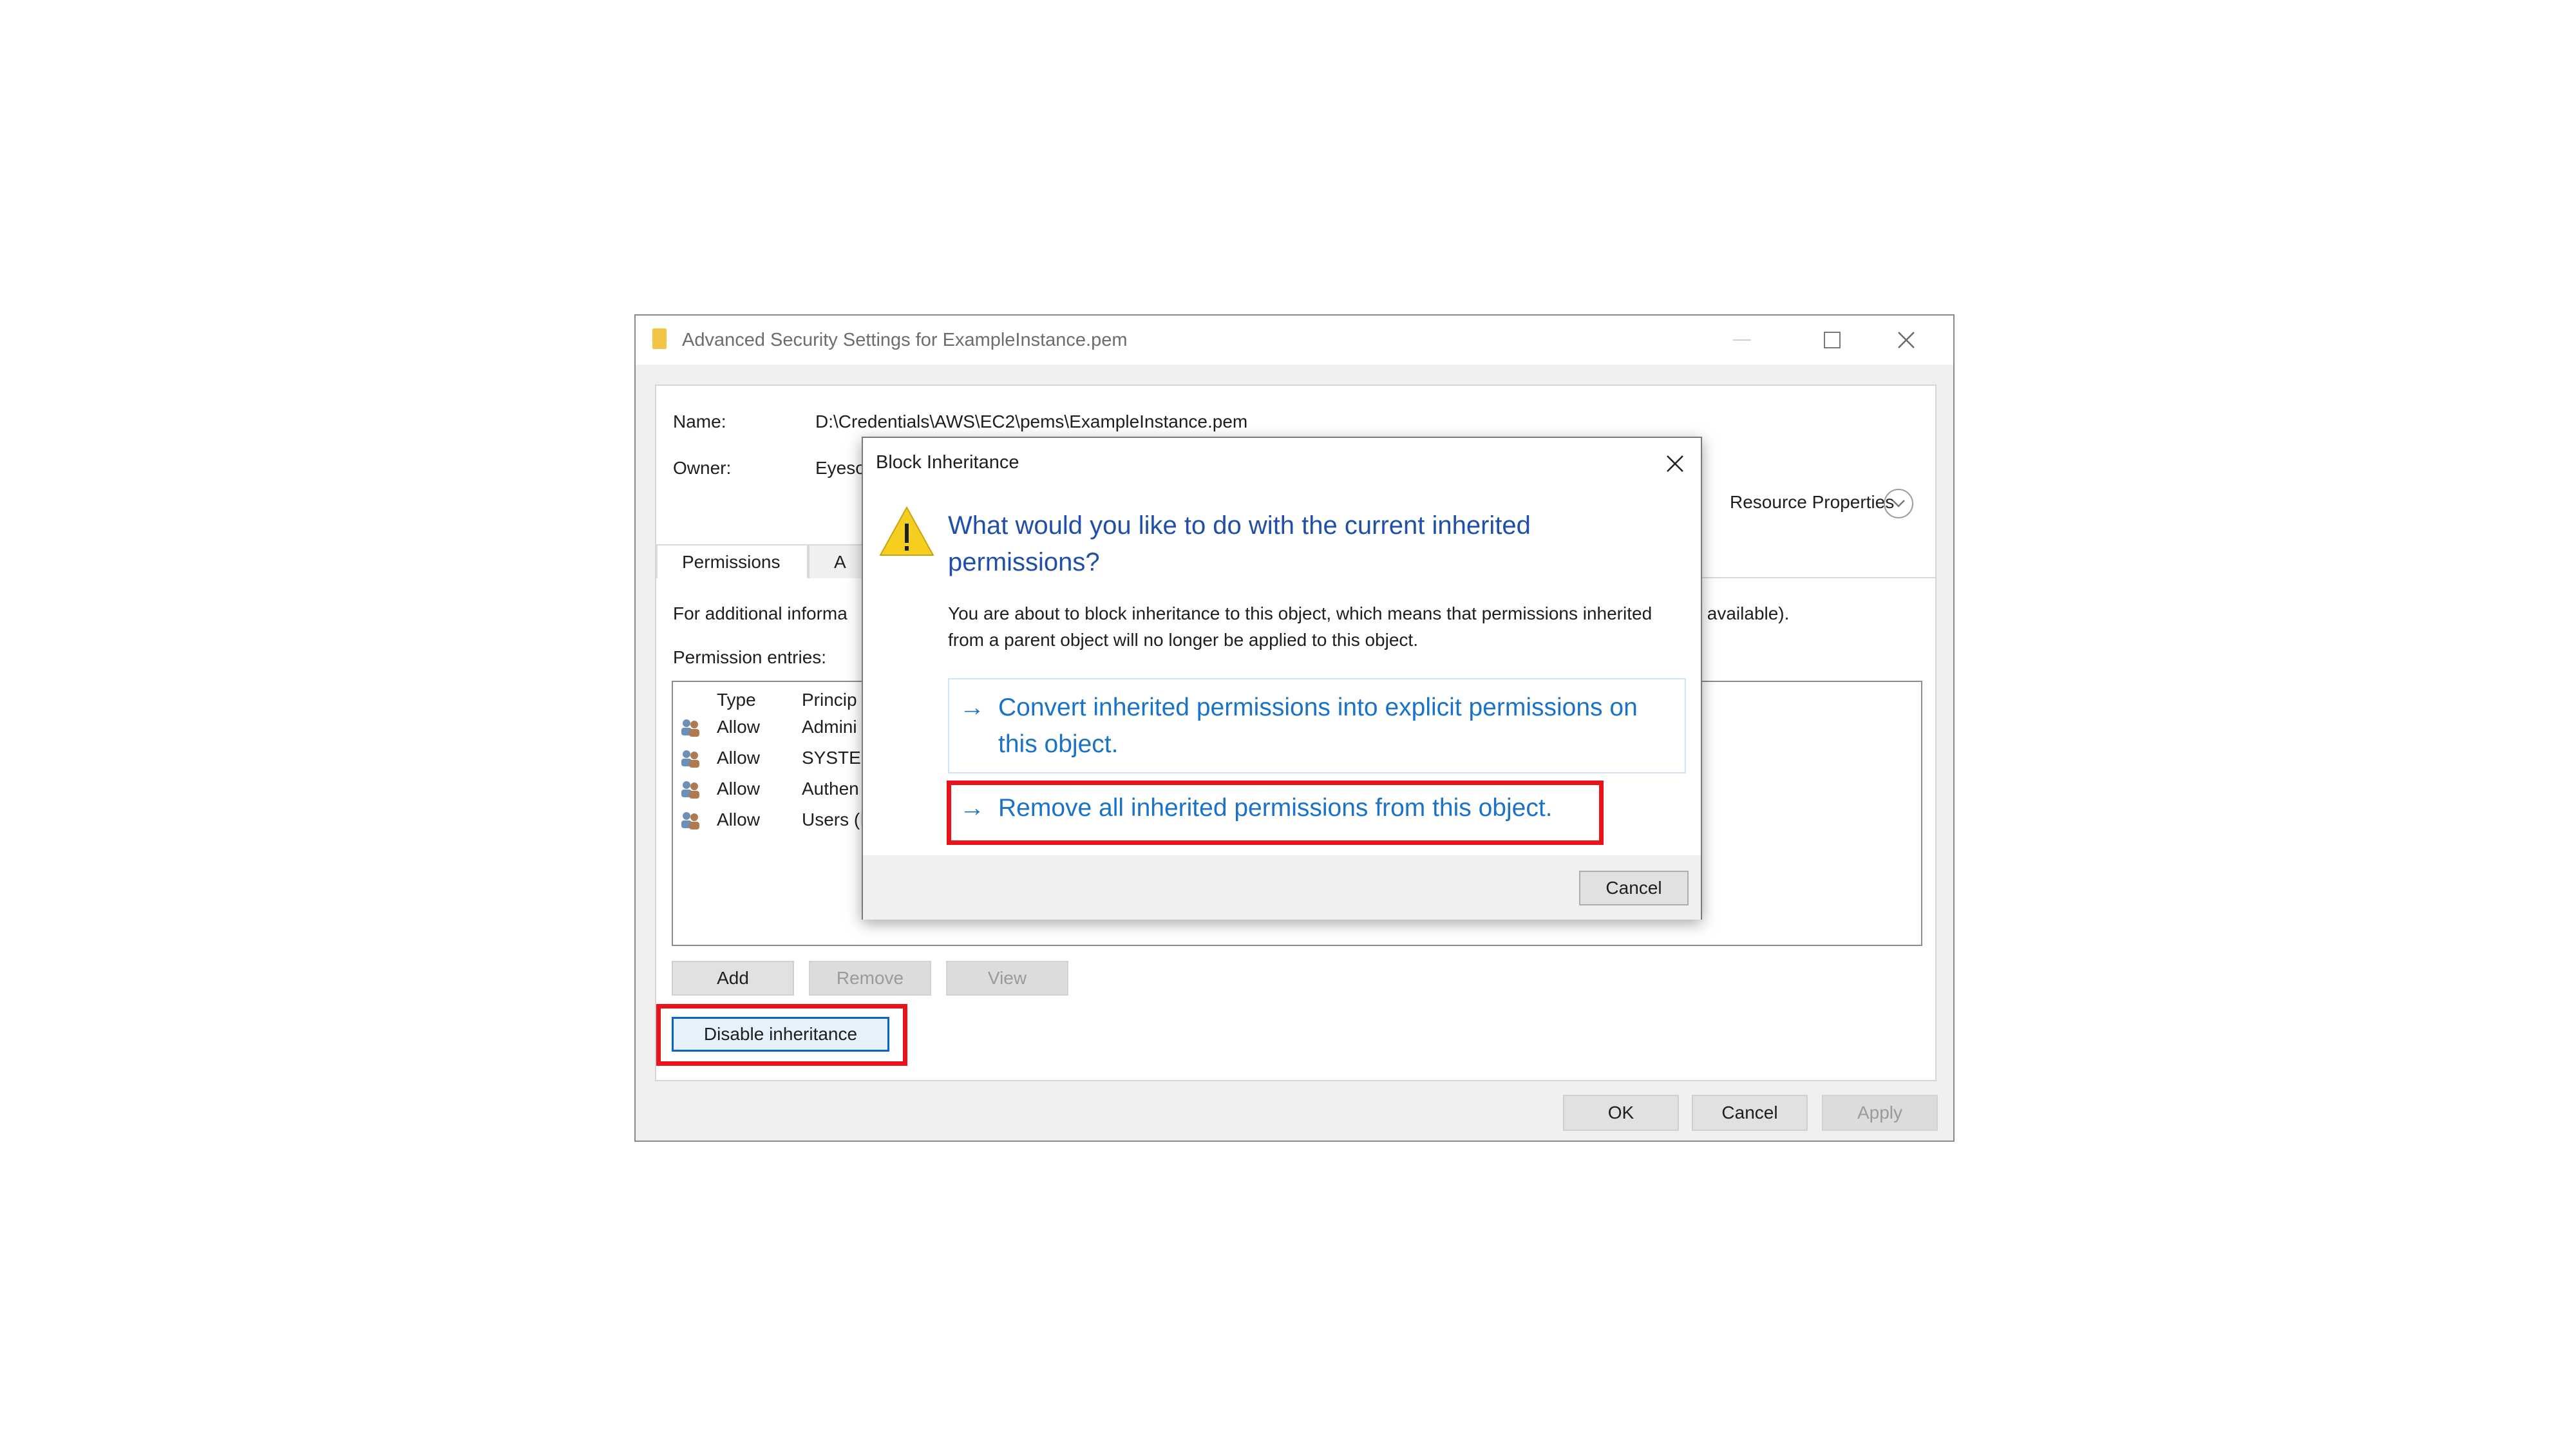 The width and height of the screenshot is (2576, 1449). What do you see at coordinates (781, 1035) in the screenshot?
I see `highlight-disable-inheritance` at bounding box center [781, 1035].